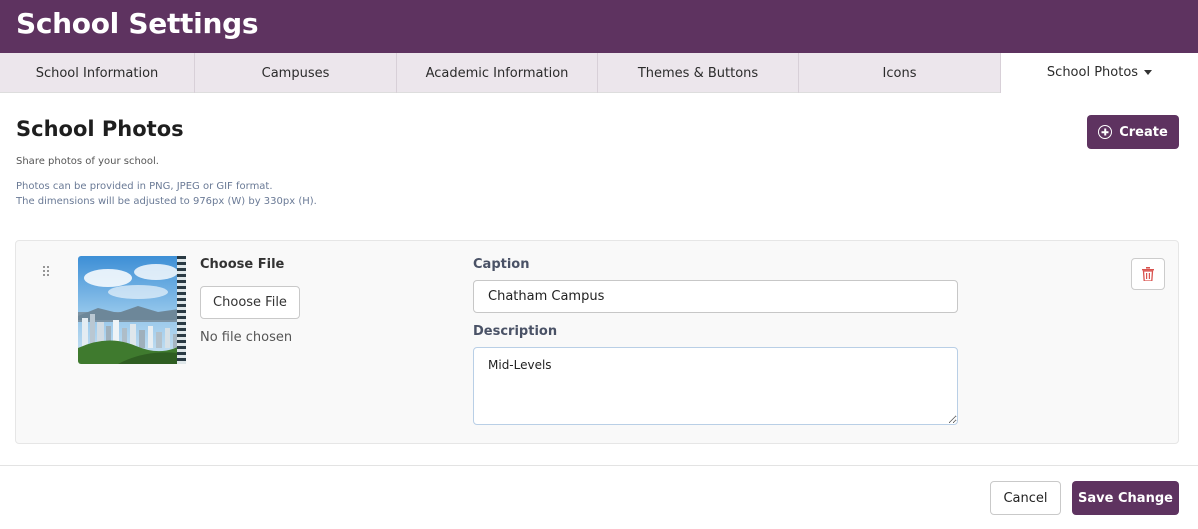 The image size is (1198, 529). I want to click on caret-down-icon, so click(1148, 72).